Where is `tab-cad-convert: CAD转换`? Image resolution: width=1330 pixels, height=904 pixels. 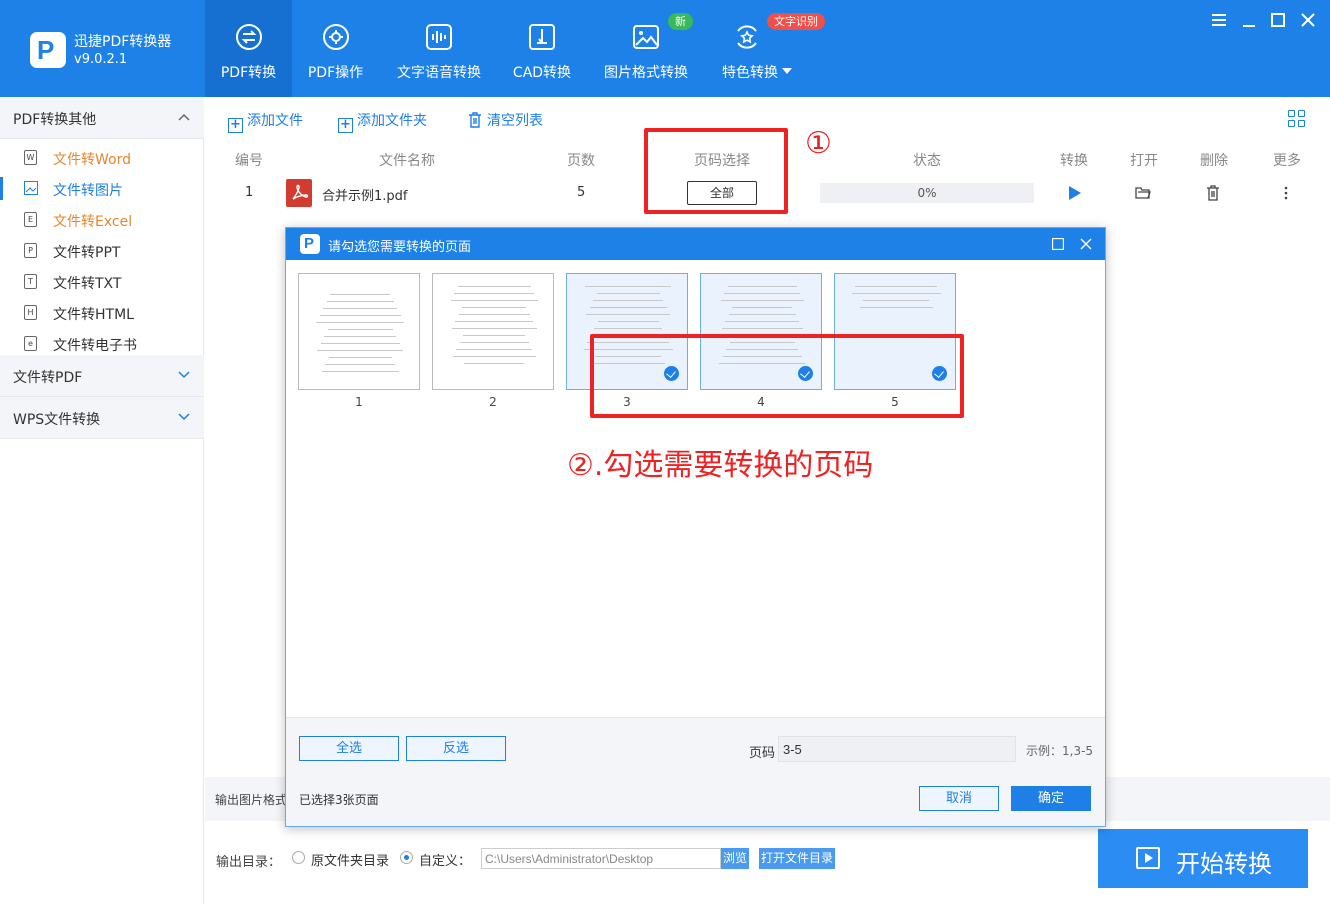
tab-cad-convert: CAD转换 is located at coordinates (542, 48).